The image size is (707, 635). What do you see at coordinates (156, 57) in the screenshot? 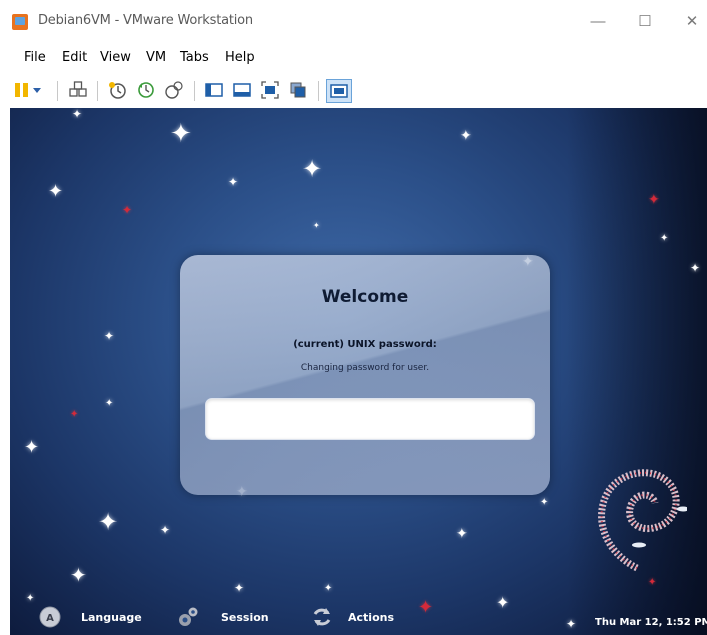
I see `menu-vm: VM` at bounding box center [156, 57].